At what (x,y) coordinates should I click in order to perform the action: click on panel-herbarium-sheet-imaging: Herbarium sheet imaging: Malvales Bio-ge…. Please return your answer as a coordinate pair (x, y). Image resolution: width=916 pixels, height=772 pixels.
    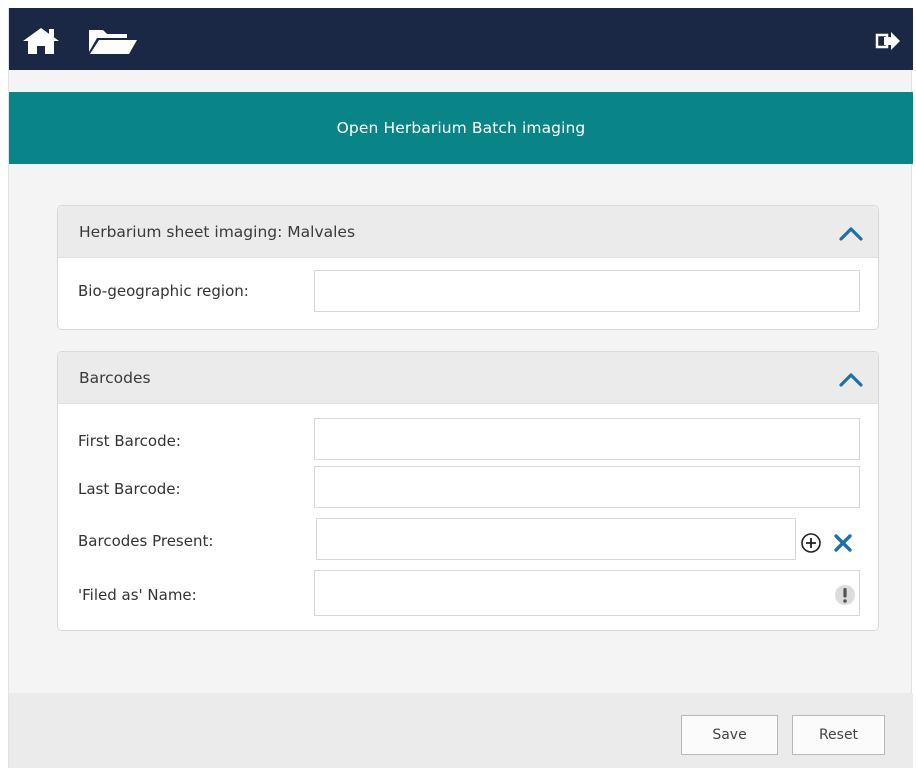
    Looking at the image, I should click on (468, 267).